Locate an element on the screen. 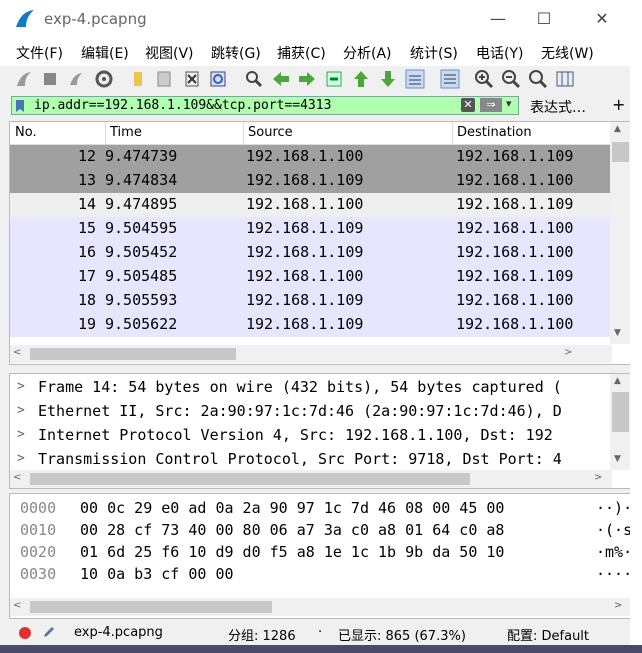 The width and height of the screenshot is (642, 653). close-file-icon is located at coordinates (192, 79).